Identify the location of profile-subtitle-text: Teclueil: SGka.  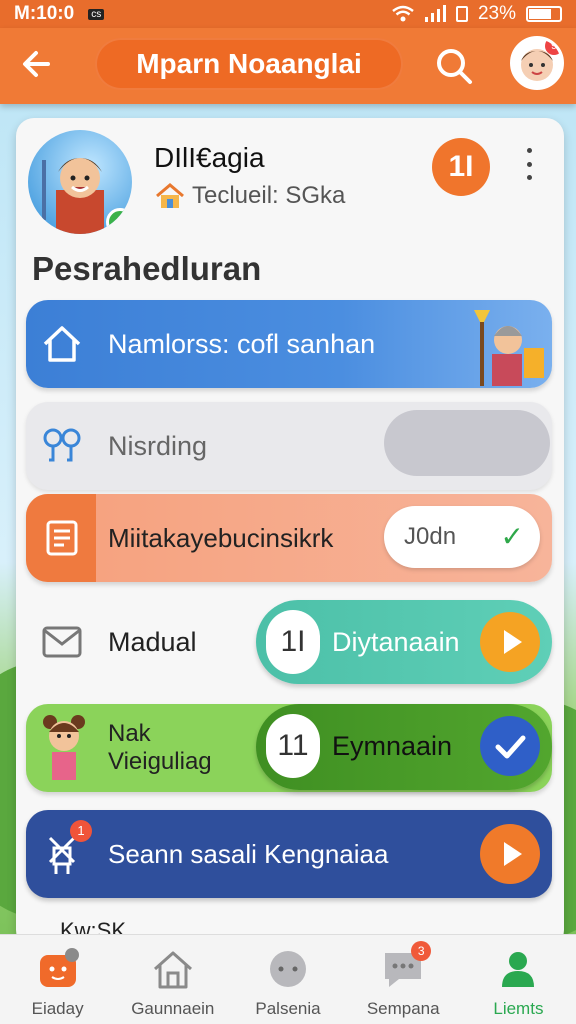
(269, 195).